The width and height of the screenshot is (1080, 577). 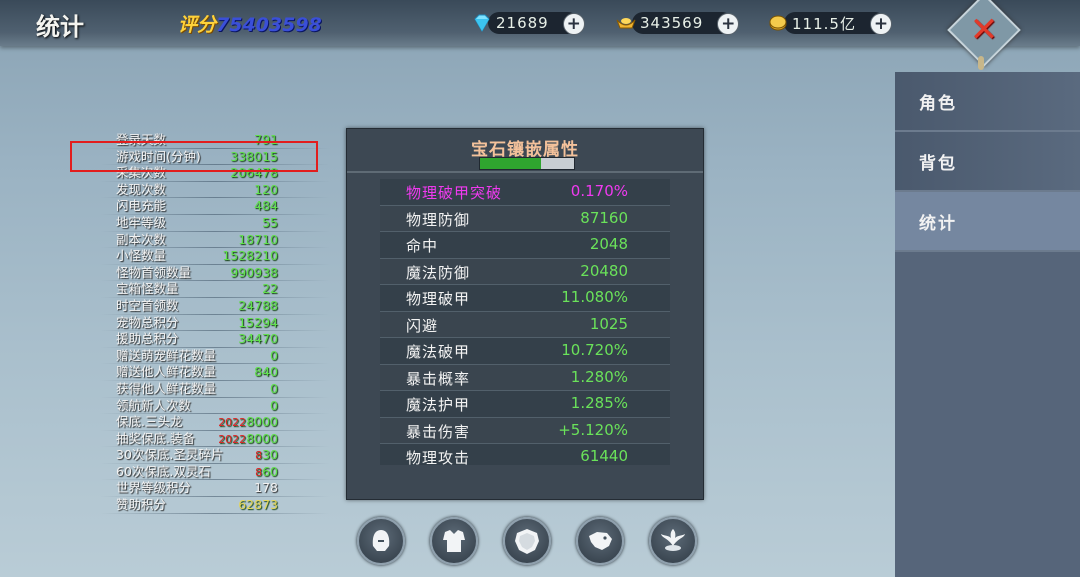 I want to click on tassel-decoration, so click(x=981, y=63).